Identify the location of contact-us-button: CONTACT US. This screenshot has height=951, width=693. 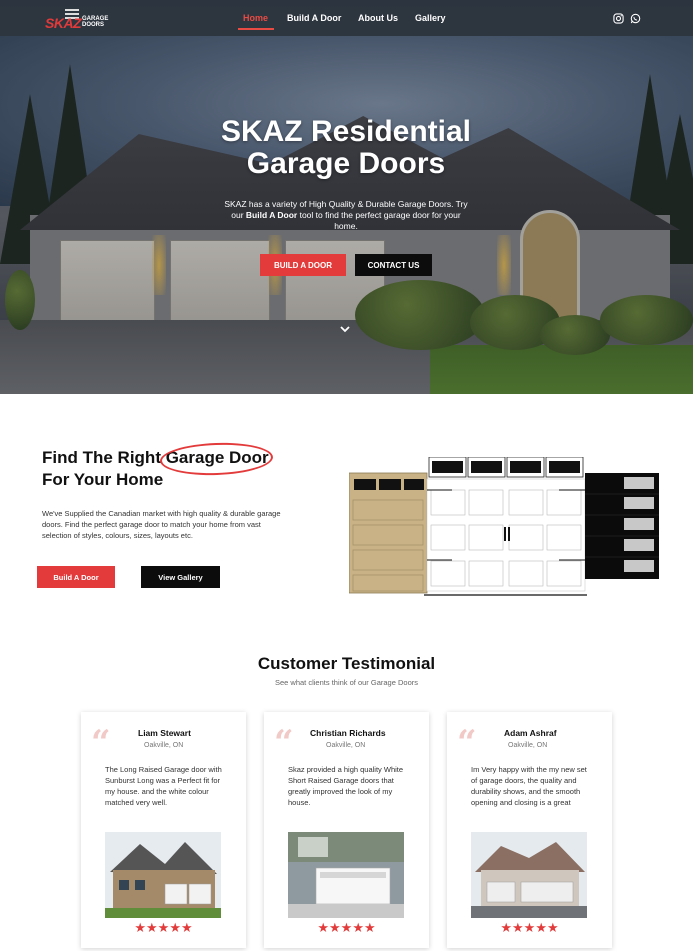
(393, 265).